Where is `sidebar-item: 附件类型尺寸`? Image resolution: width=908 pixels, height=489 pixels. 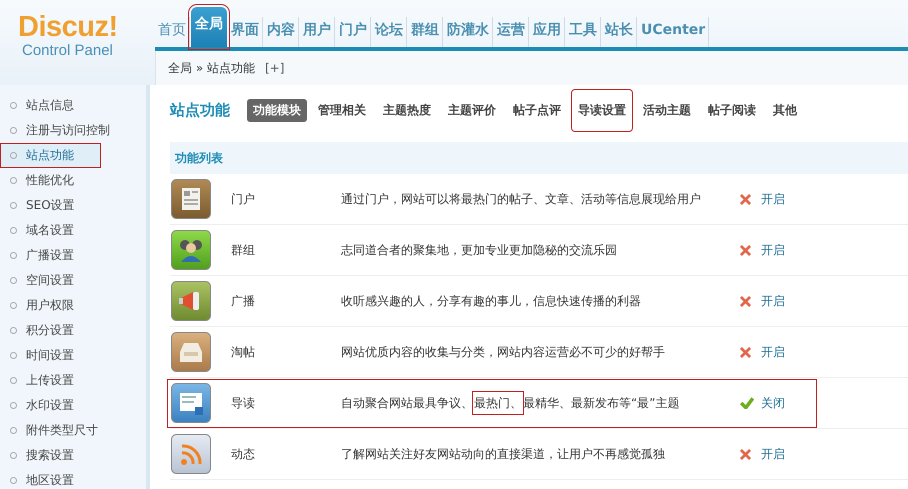 sidebar-item: 附件类型尺寸 is located at coordinates (73, 430).